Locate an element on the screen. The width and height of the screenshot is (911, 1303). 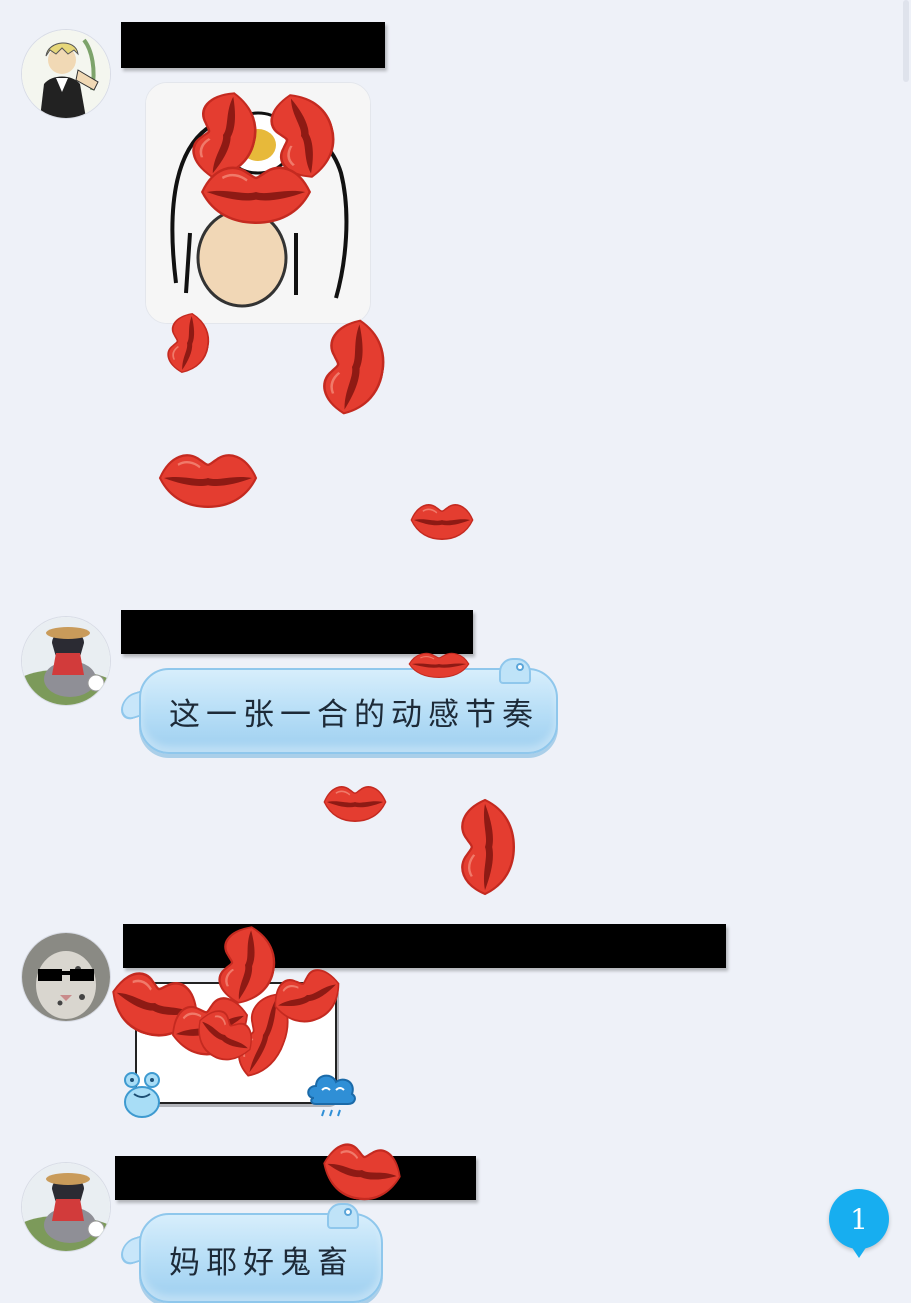
message-text: 妈耶好鬼畜 is located at coordinates (261, 1263).